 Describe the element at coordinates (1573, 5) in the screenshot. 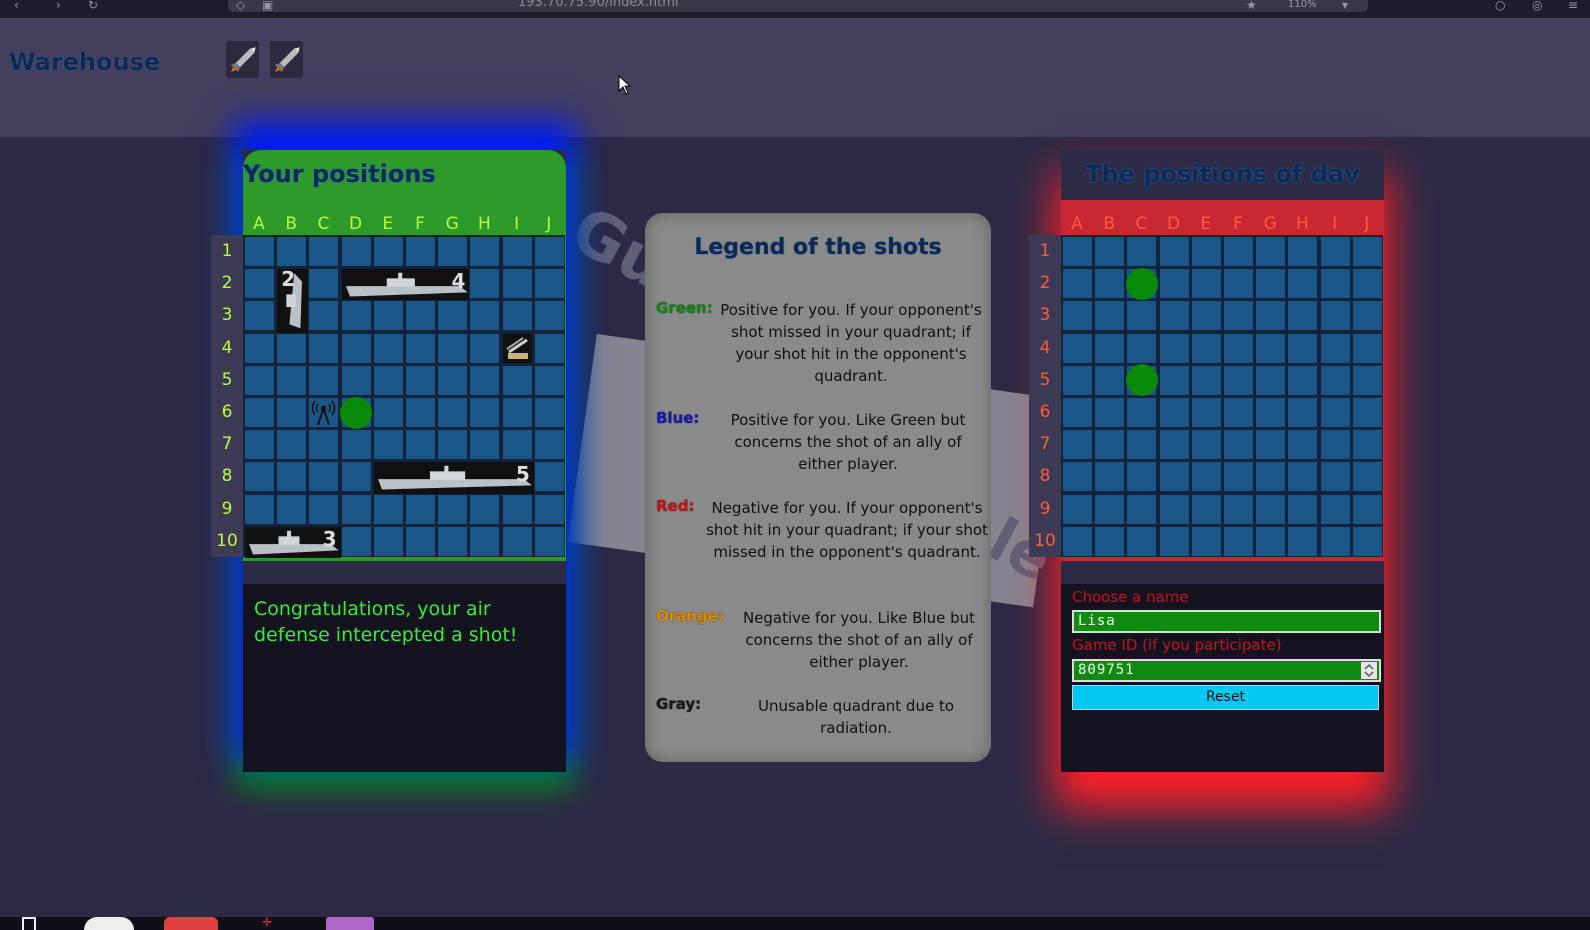

I see `menu-icon: ≡` at that location.